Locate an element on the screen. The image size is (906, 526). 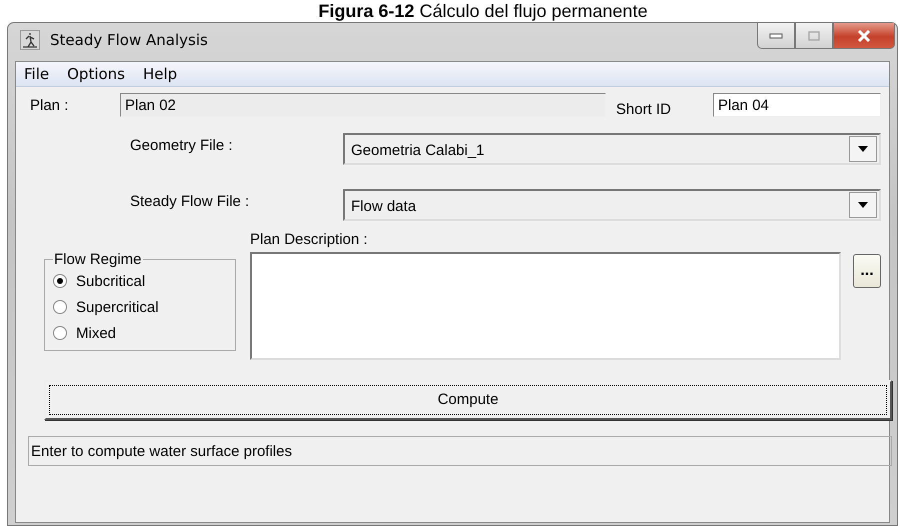
plan-description-label: Plan Description : is located at coordinates (309, 239).